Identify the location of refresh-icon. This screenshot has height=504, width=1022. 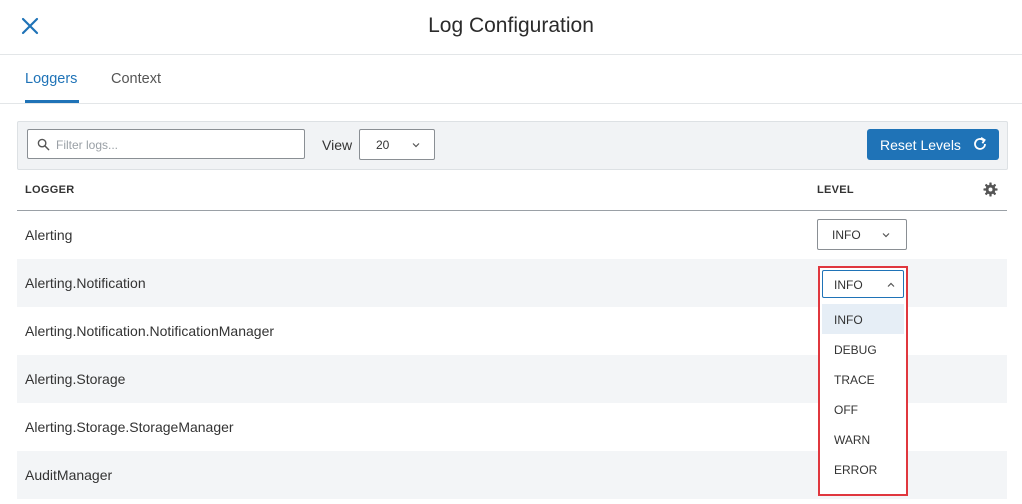
(980, 143).